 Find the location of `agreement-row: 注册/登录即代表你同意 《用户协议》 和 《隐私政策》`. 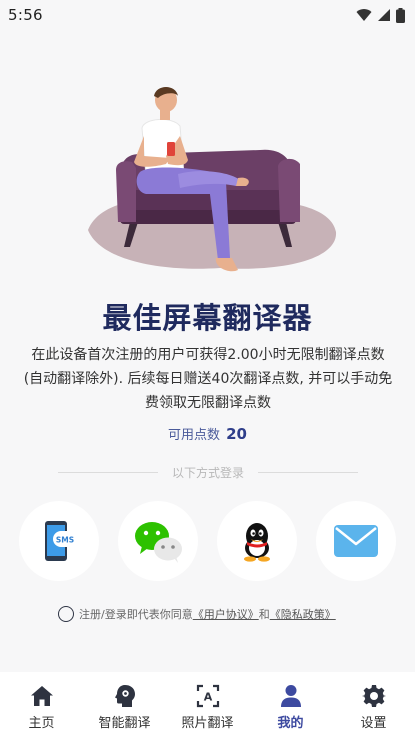

agreement-row: 注册/登录即代表你同意 《用户协议》 和 《隐私政策》 is located at coordinates (218, 614).